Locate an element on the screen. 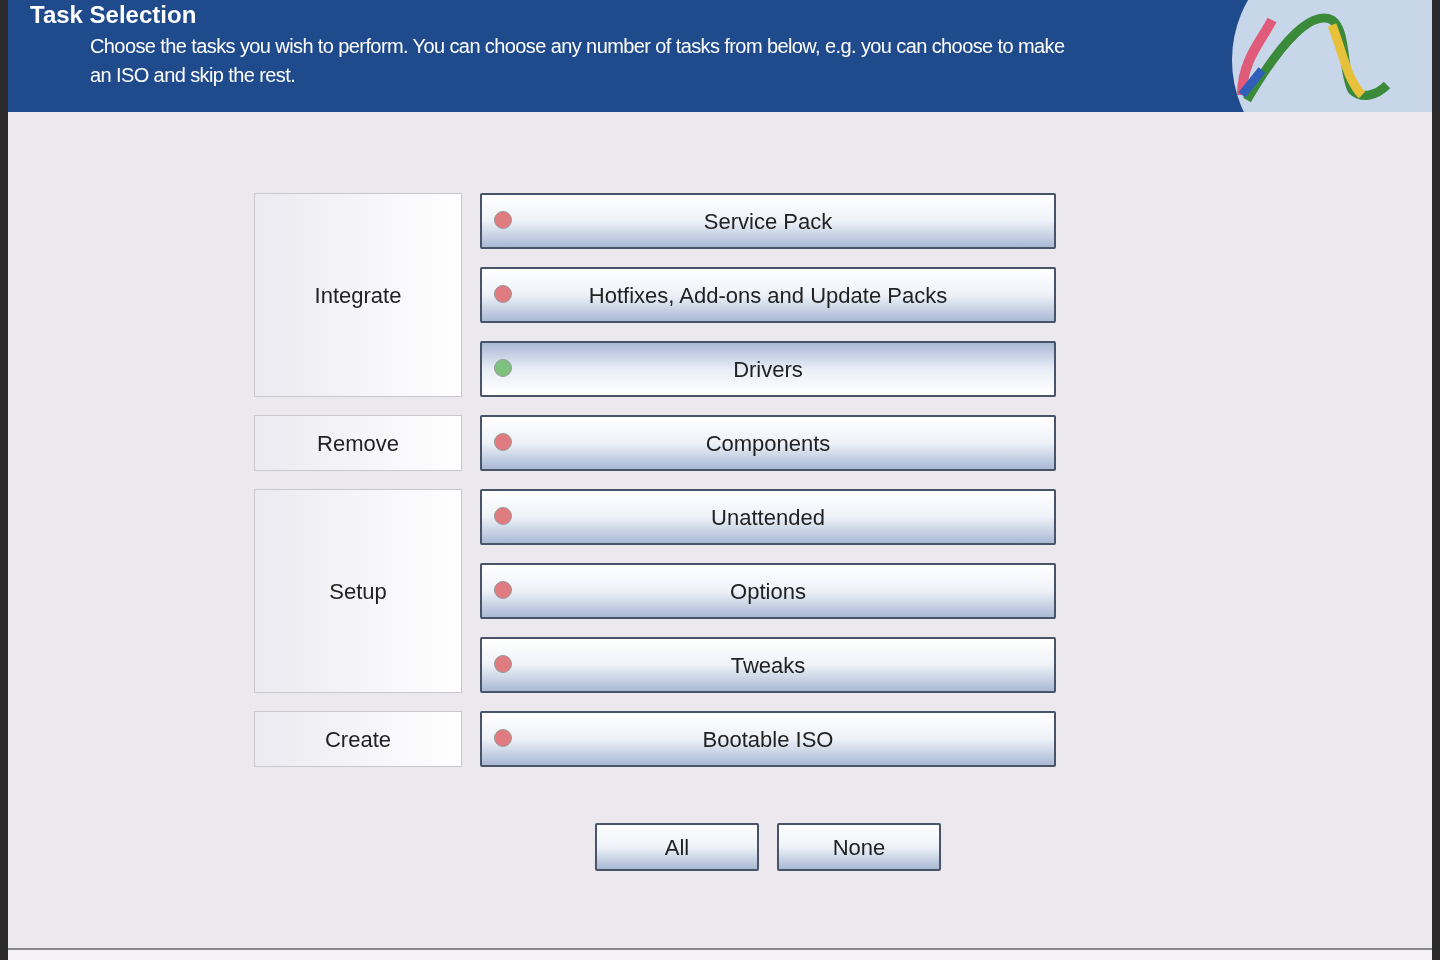  select-button: All is located at coordinates (677, 847).